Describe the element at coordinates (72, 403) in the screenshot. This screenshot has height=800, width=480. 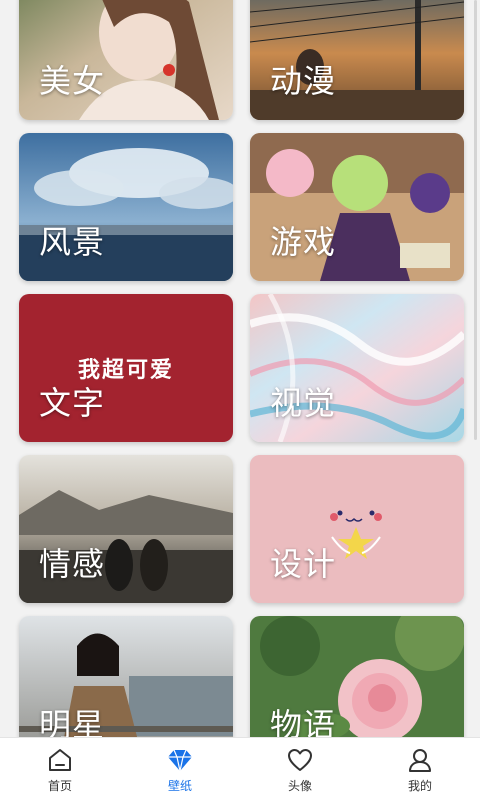
I see `category-label: 文字` at that location.